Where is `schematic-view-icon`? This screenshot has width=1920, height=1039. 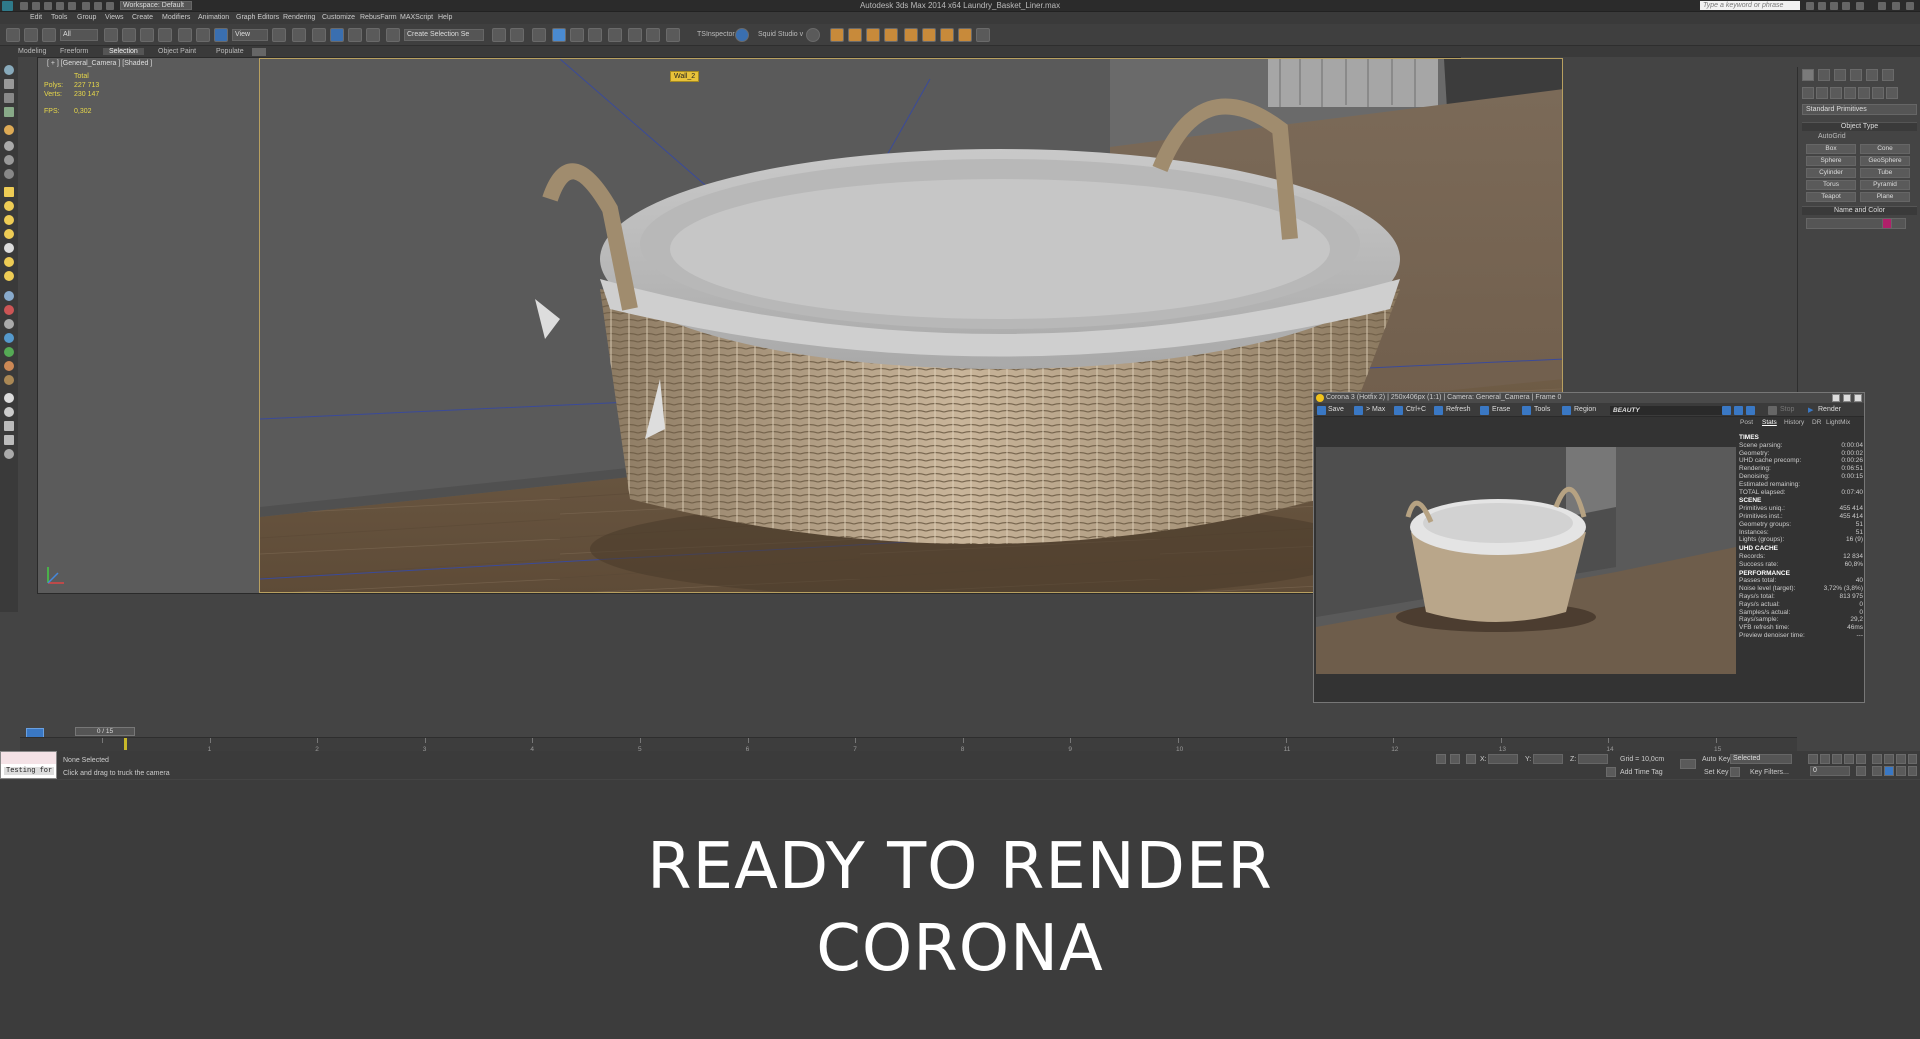 schematic-view-icon is located at coordinates (595, 35).